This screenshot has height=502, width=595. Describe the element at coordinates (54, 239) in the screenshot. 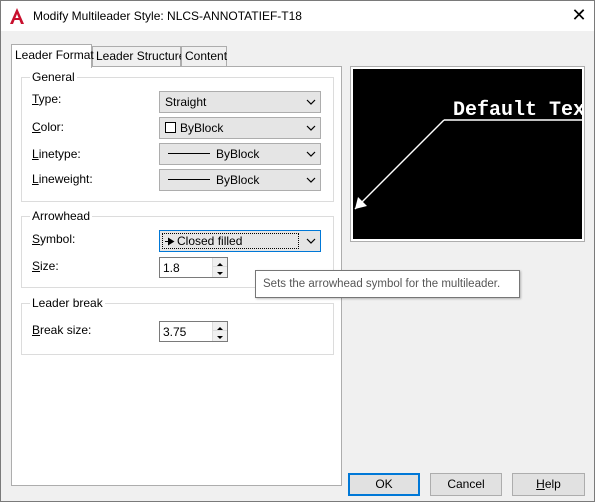

I see `symbol-label: Symbol:` at that location.